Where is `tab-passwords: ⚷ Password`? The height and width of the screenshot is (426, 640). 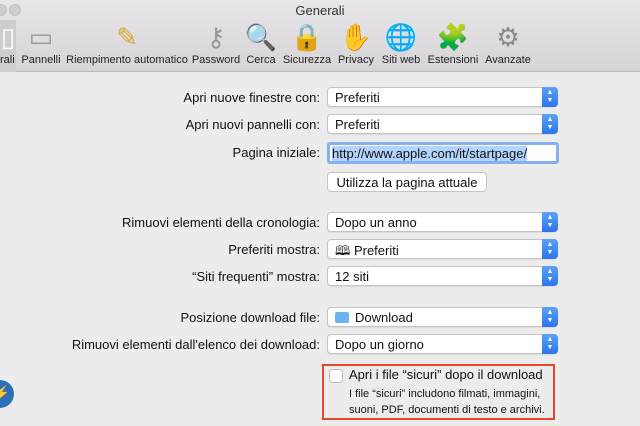 tab-passwords: ⚷ Password is located at coordinates (216, 46).